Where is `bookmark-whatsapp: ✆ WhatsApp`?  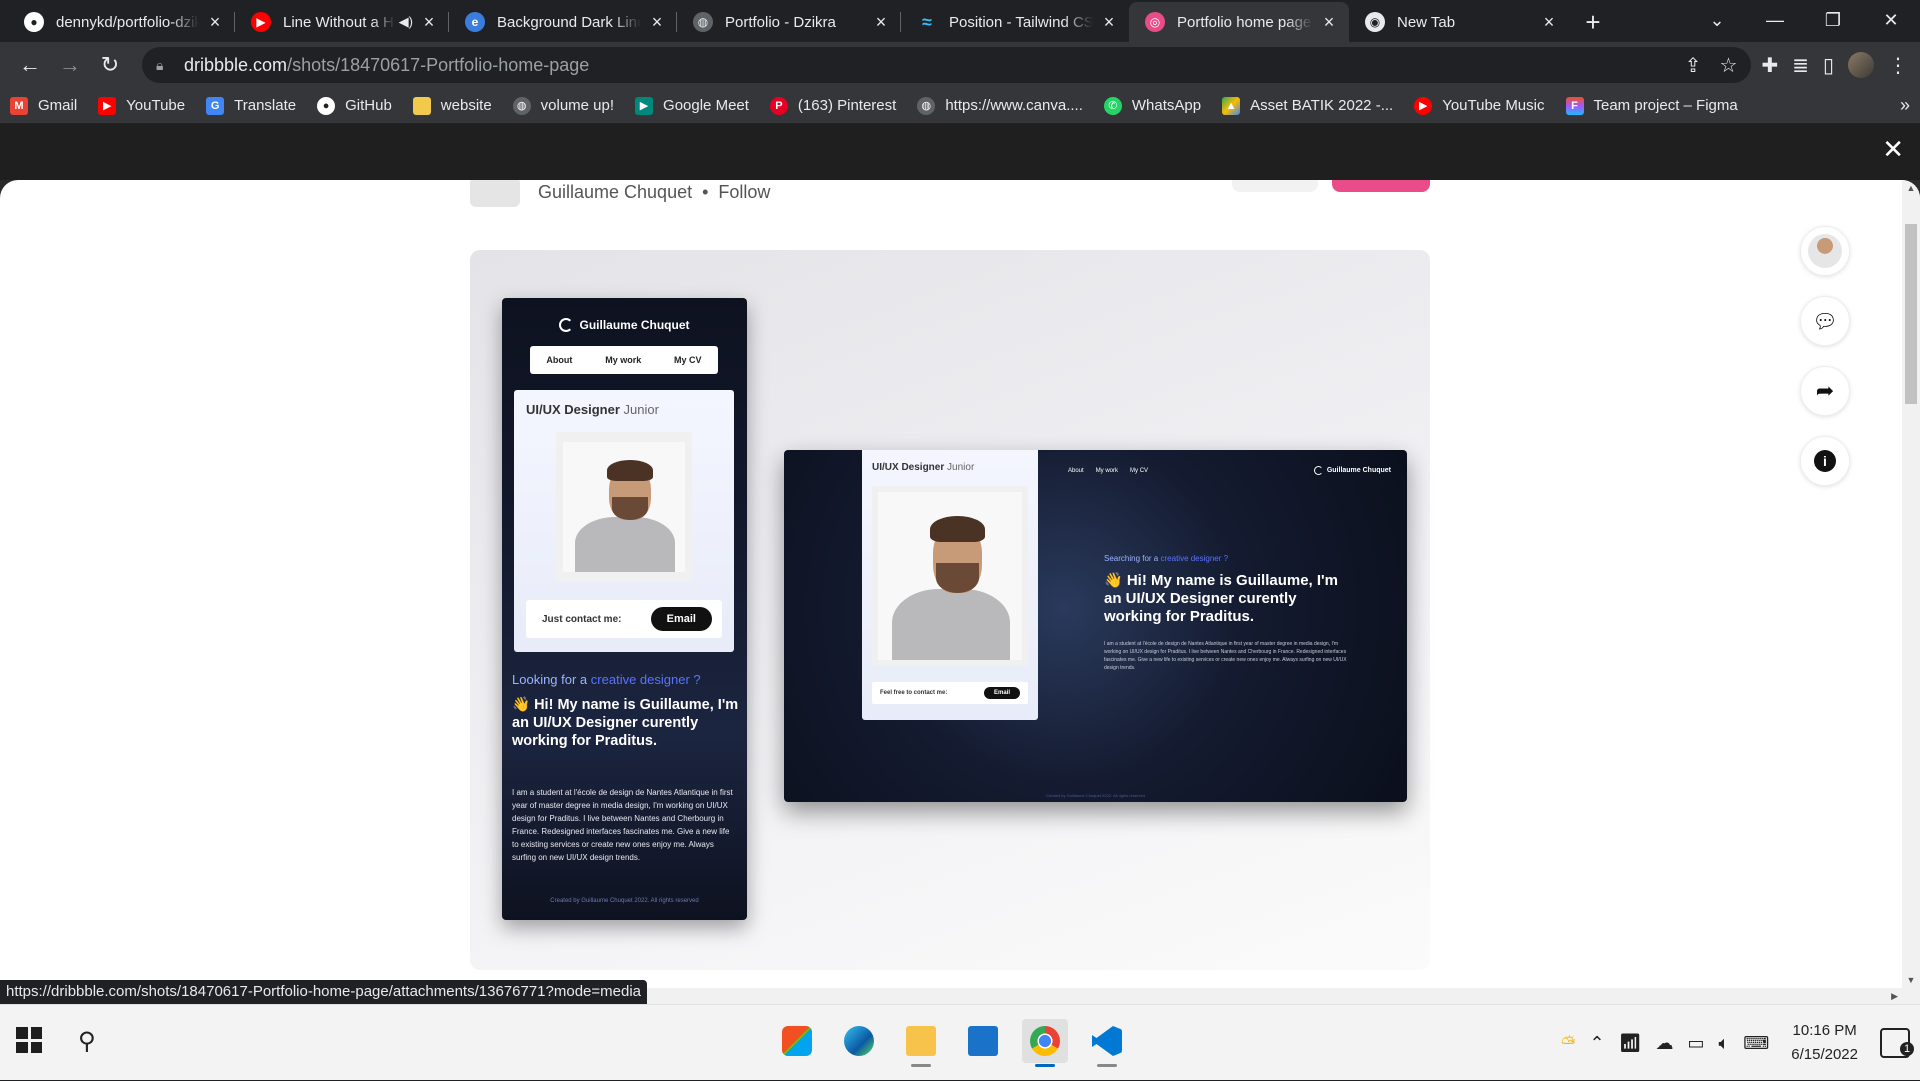
bookmark-whatsapp: ✆ WhatsApp is located at coordinates (1152, 105).